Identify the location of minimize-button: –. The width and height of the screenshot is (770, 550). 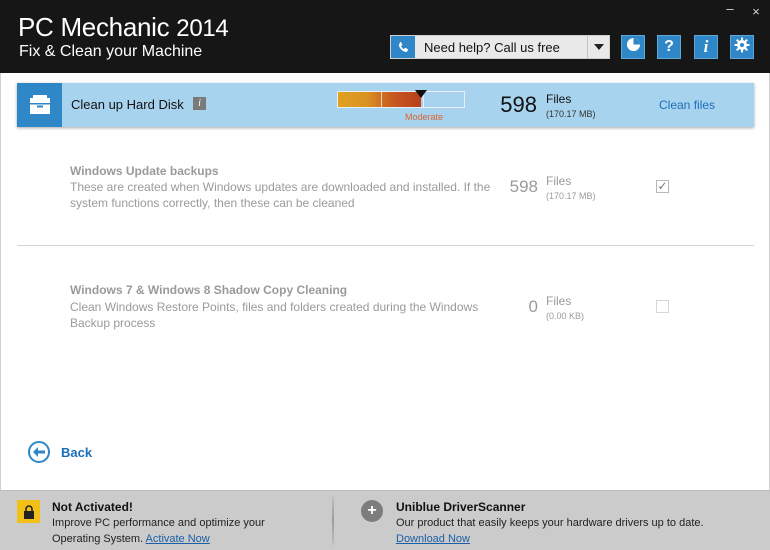
(730, 8).